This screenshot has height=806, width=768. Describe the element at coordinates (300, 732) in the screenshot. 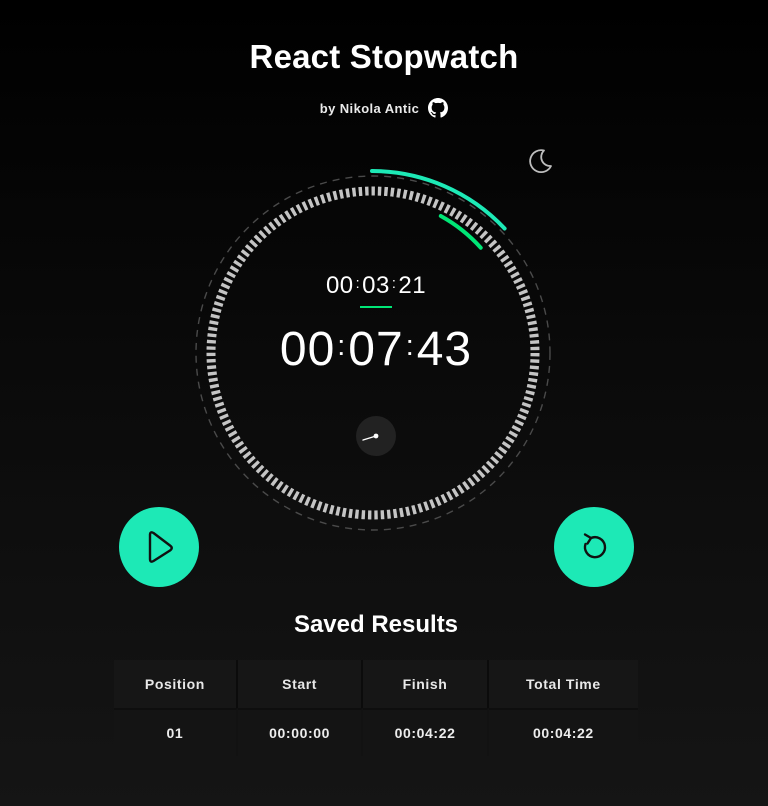

I see `cell-start: 00:00:00` at that location.